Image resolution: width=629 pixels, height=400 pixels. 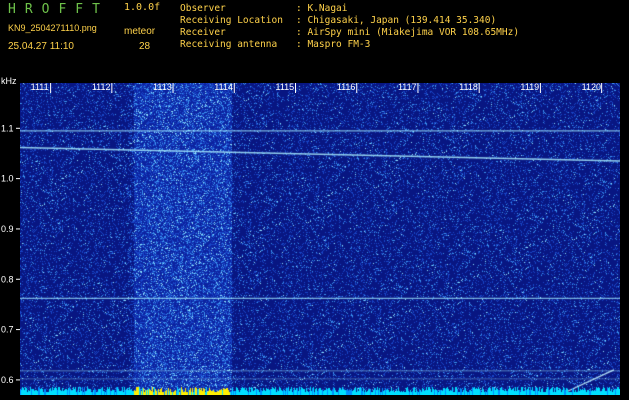 What do you see at coordinates (52, 28) in the screenshot?
I see `filename-label: KN9_2504271110.png` at bounding box center [52, 28].